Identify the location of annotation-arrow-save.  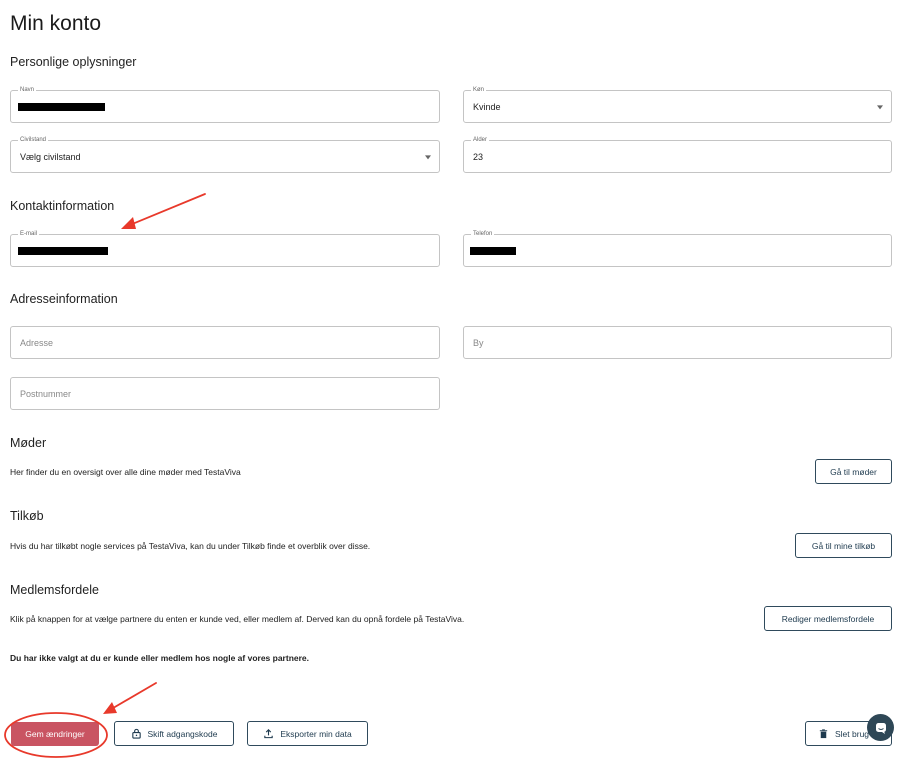
(132, 697).